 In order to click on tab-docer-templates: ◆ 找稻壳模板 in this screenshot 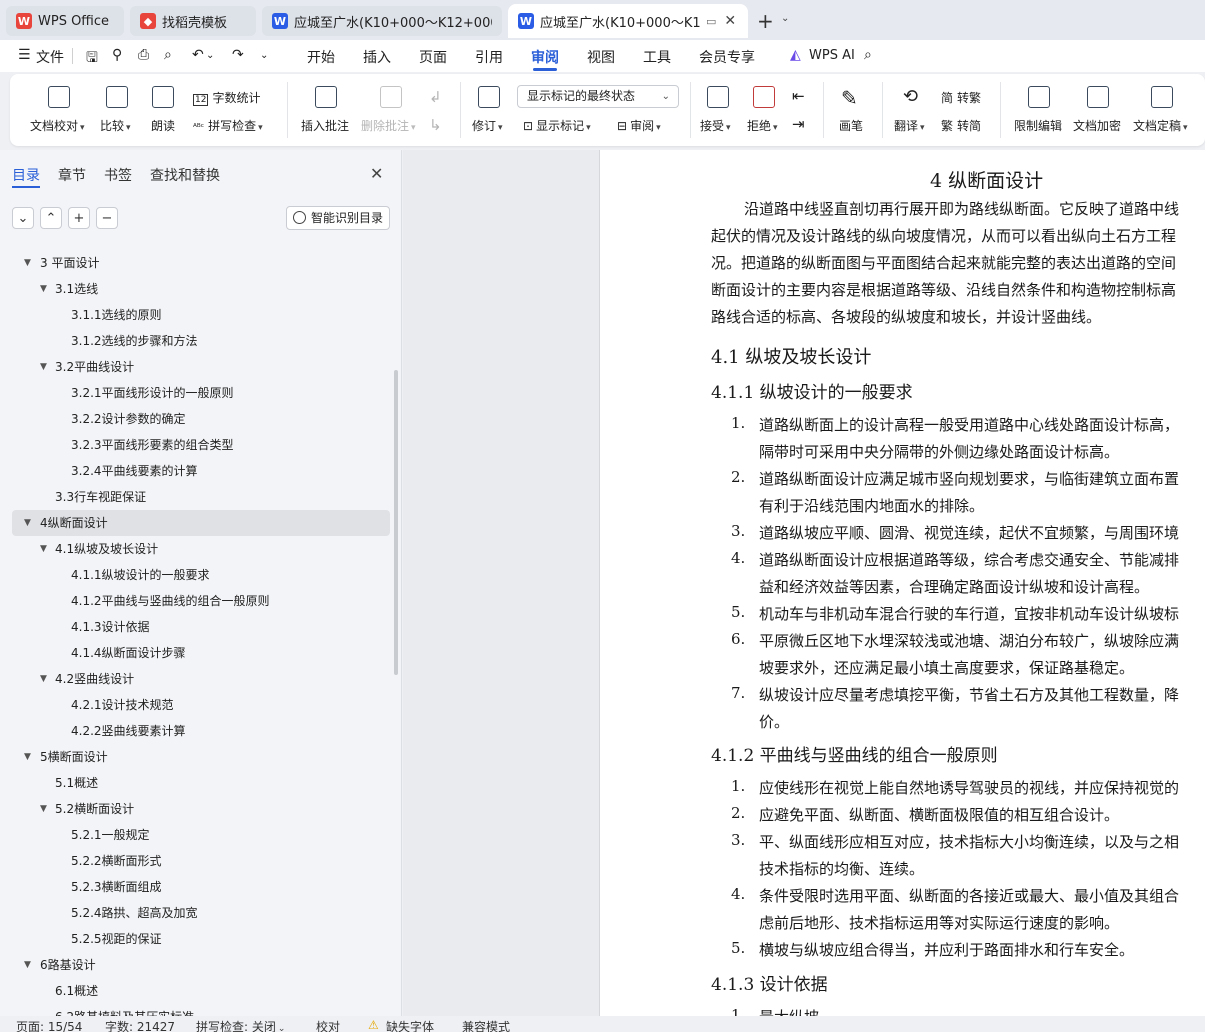, I will do `click(193, 21)`.